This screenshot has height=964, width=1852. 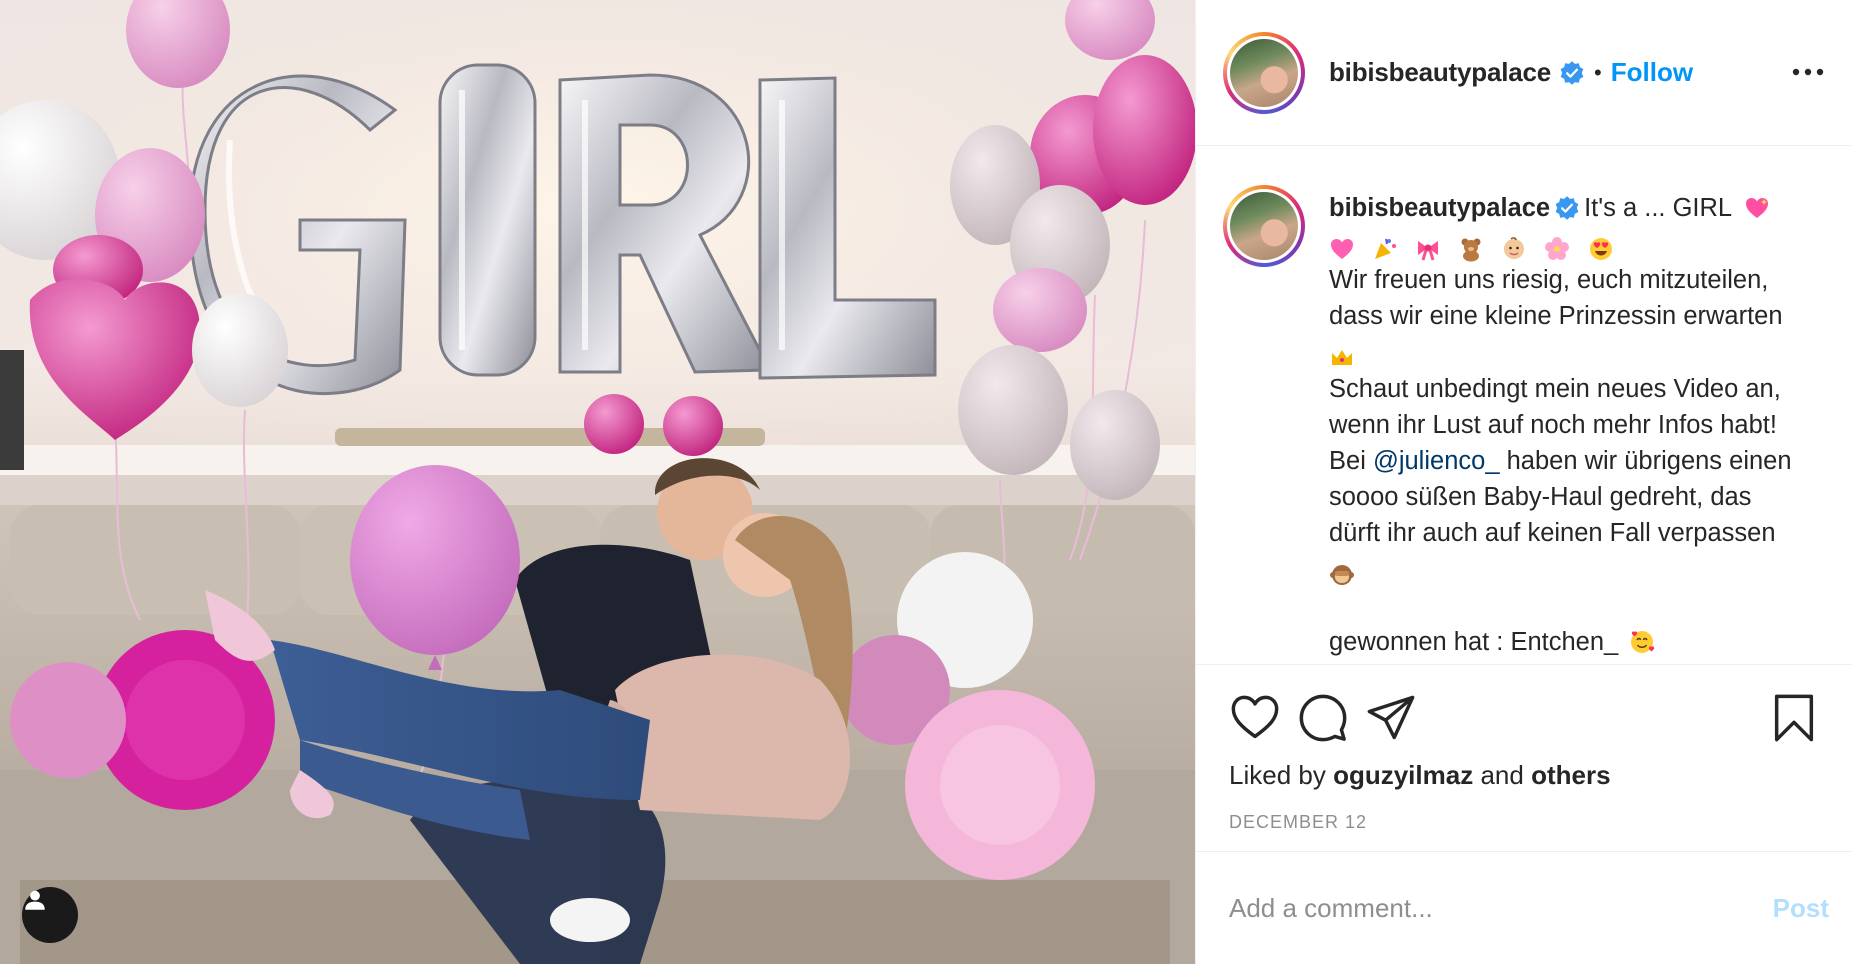 I want to click on growing-heart-icon, so click(x=1342, y=249).